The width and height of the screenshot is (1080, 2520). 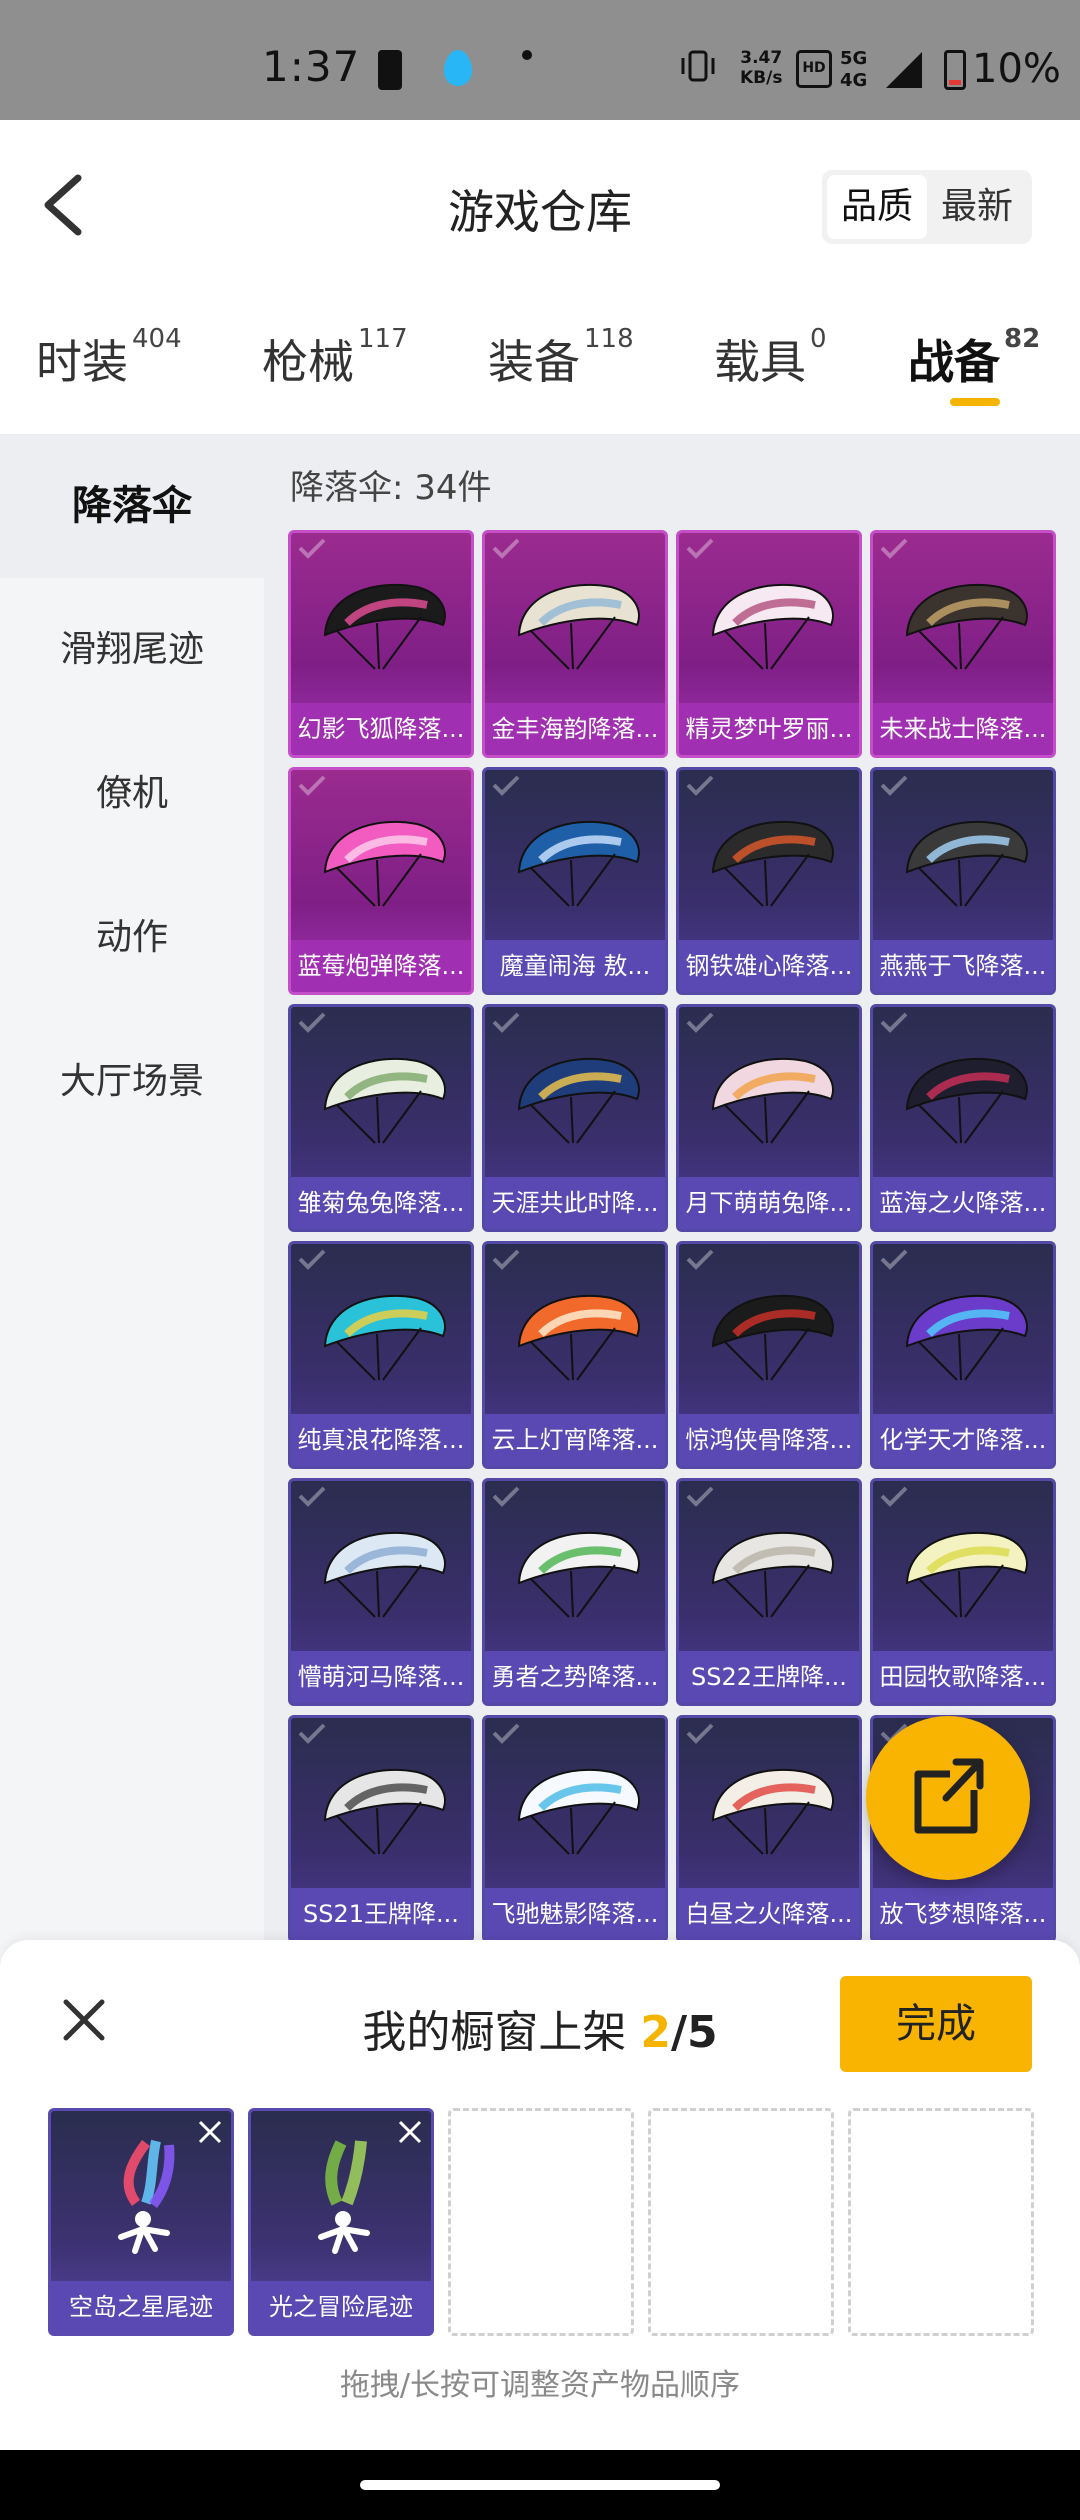 I want to click on net-speed-value: 3.47, so click(x=761, y=58).